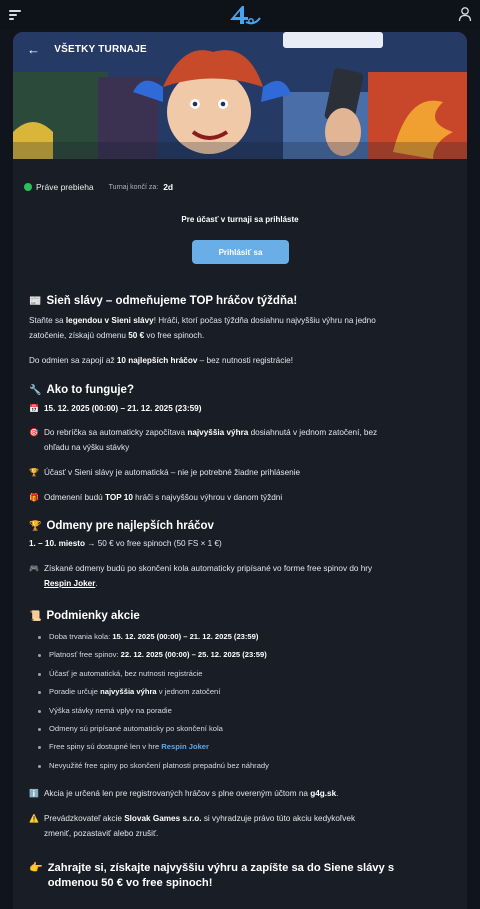  What do you see at coordinates (168, 187) in the screenshot?
I see `ends-value: 2d` at bounding box center [168, 187].